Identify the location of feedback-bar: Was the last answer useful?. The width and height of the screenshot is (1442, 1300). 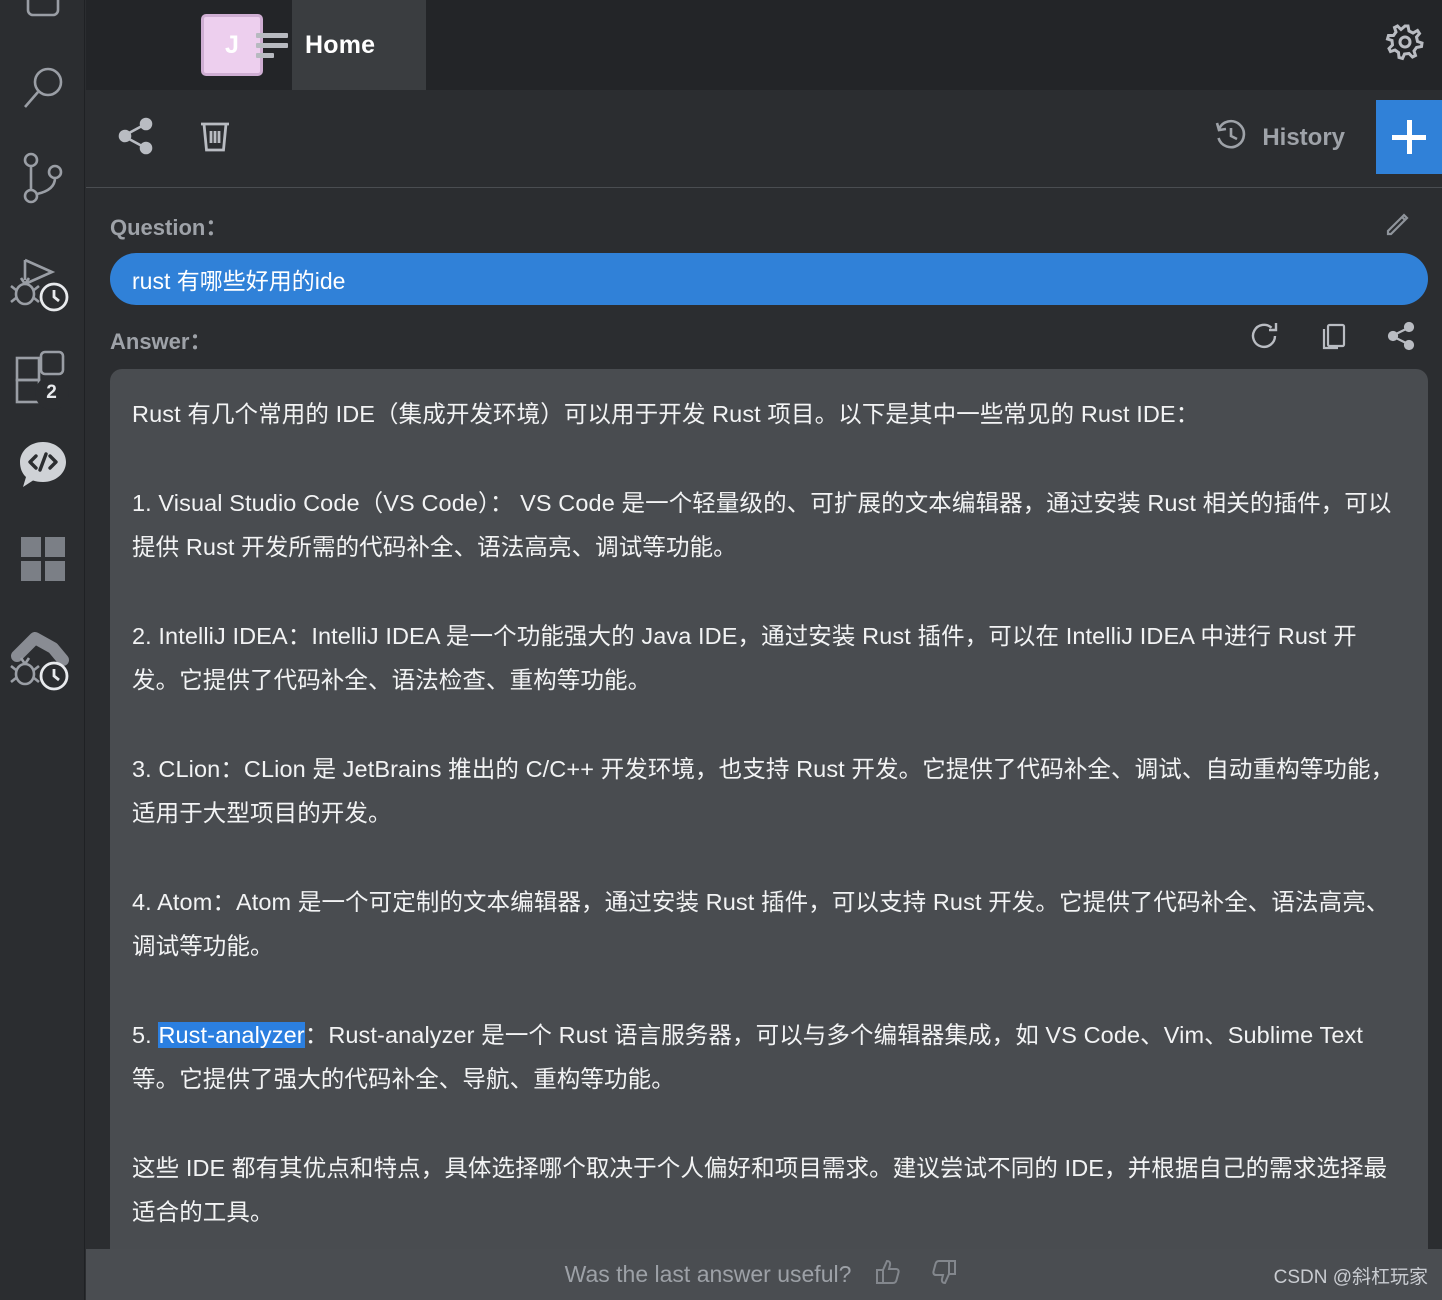
(764, 1274).